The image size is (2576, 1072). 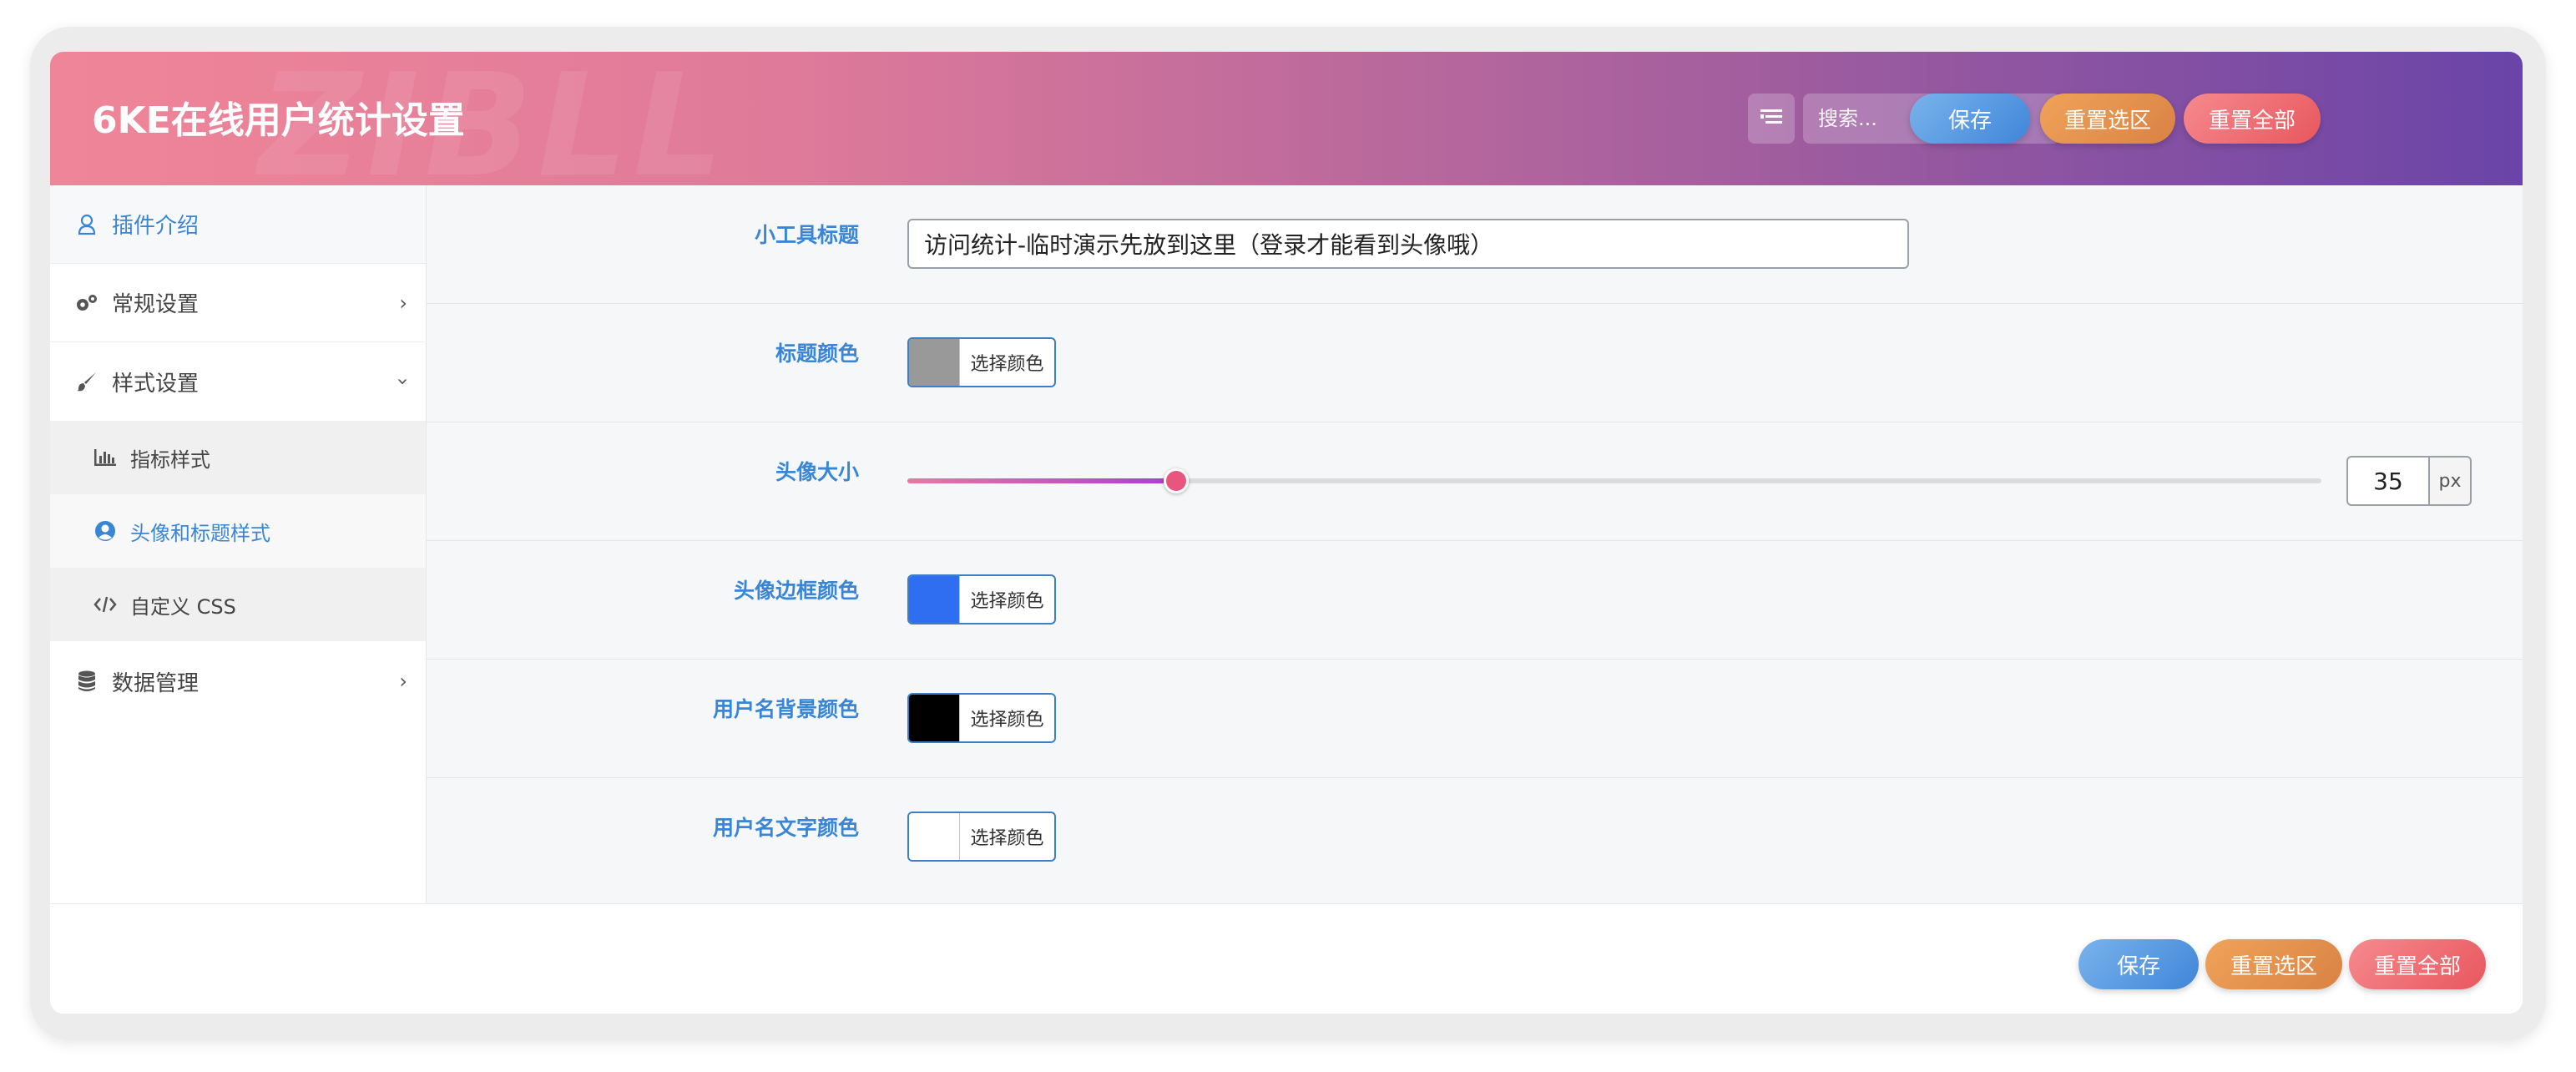 I want to click on sidebar-item-label: 数据管理, so click(x=155, y=681).